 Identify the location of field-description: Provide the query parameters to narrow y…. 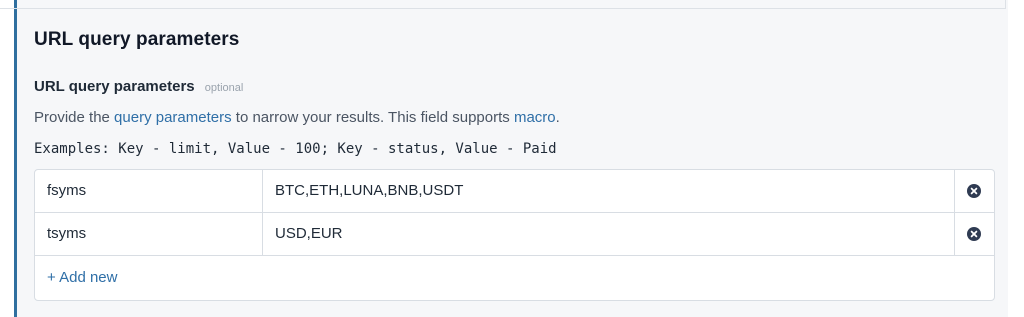
(297, 117).